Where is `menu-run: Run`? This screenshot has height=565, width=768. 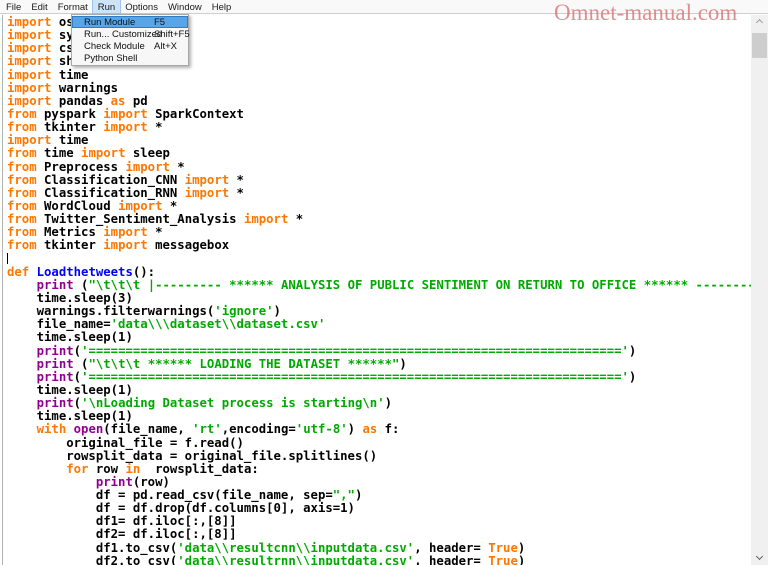
menu-run: Run is located at coordinates (106, 7).